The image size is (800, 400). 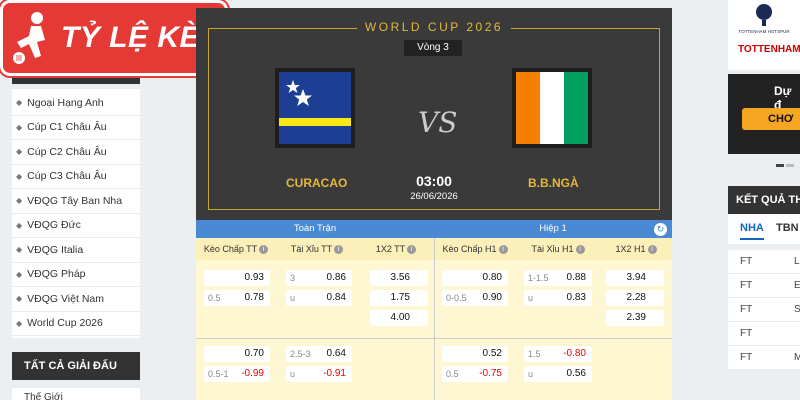 What do you see at coordinates (797, 285) in the screenshot?
I see `result-team: E` at bounding box center [797, 285].